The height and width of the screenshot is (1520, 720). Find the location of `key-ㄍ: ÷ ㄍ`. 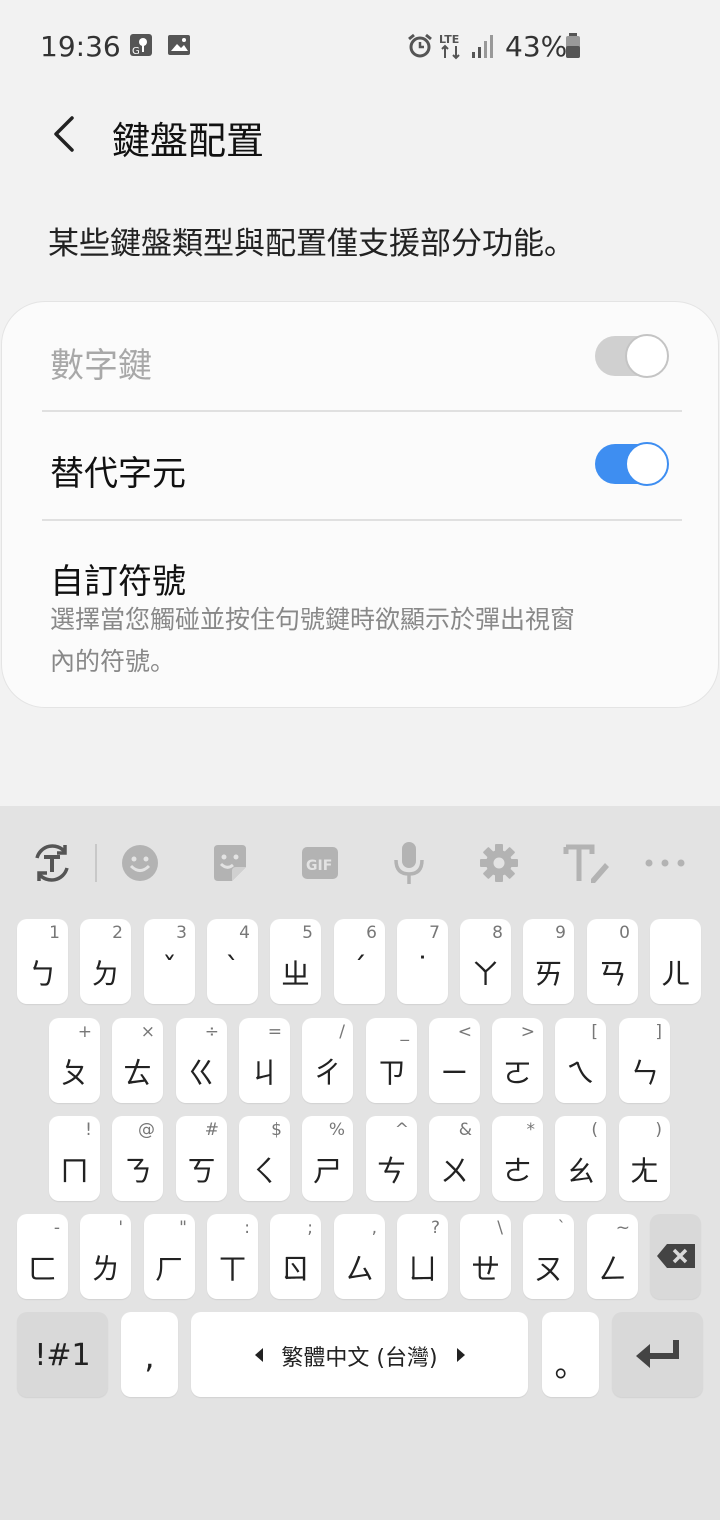

key-ㄍ: ÷ ㄍ is located at coordinates (201, 1060).